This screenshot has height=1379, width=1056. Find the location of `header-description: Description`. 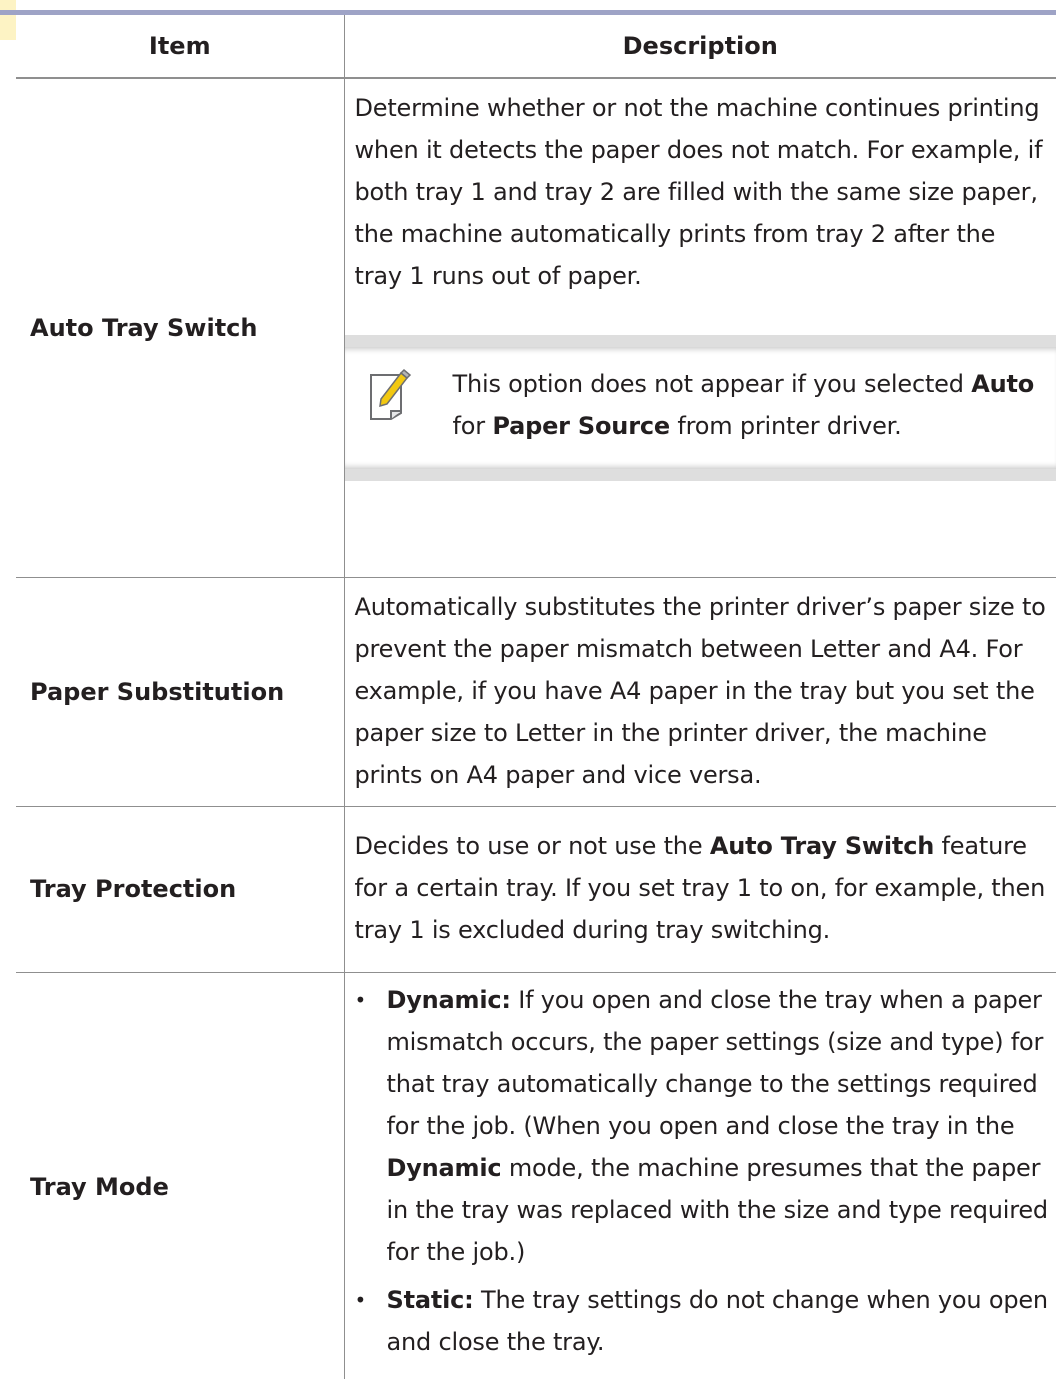

header-description: Description is located at coordinates (700, 46).